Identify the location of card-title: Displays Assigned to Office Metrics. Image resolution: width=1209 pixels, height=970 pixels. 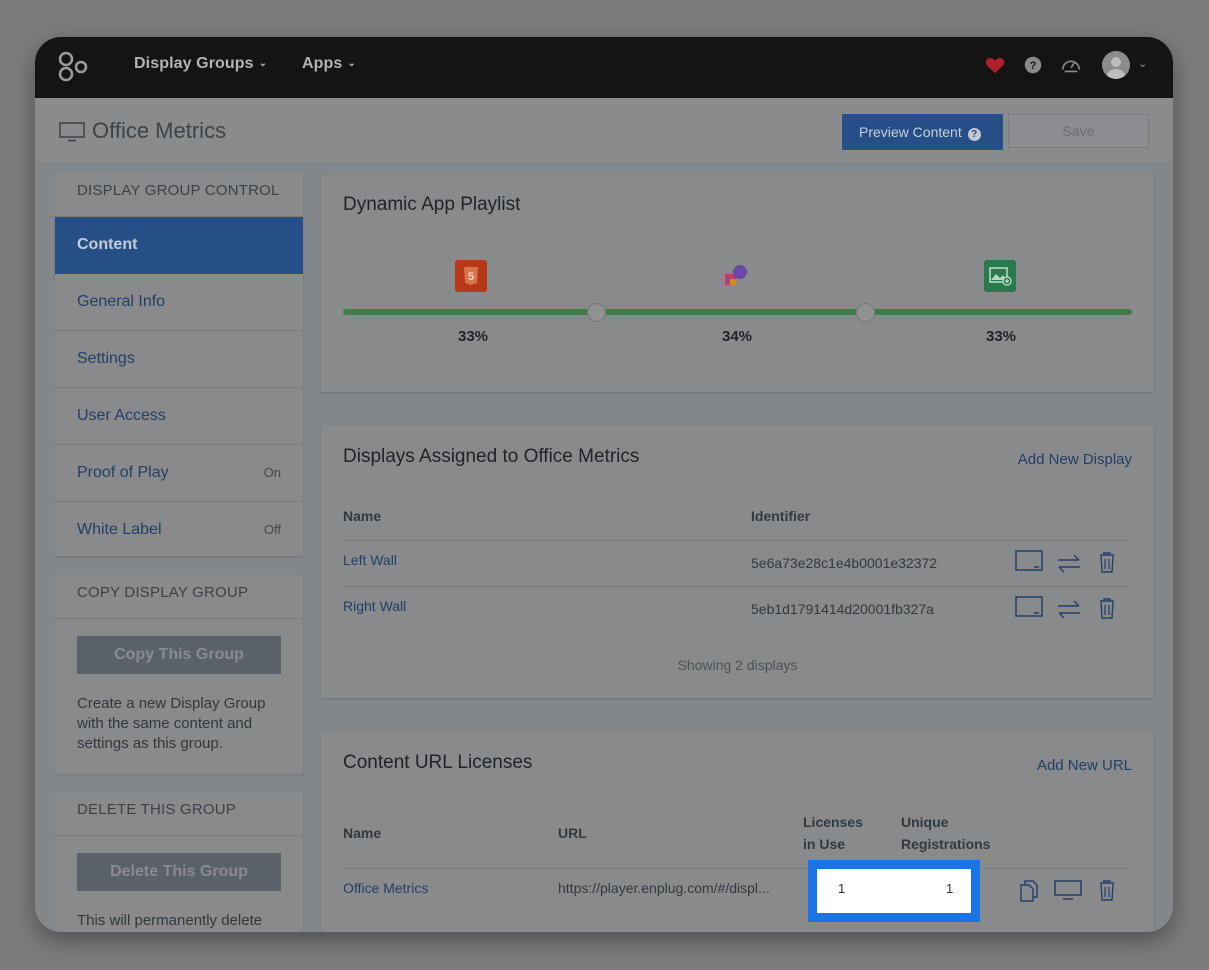
(491, 456).